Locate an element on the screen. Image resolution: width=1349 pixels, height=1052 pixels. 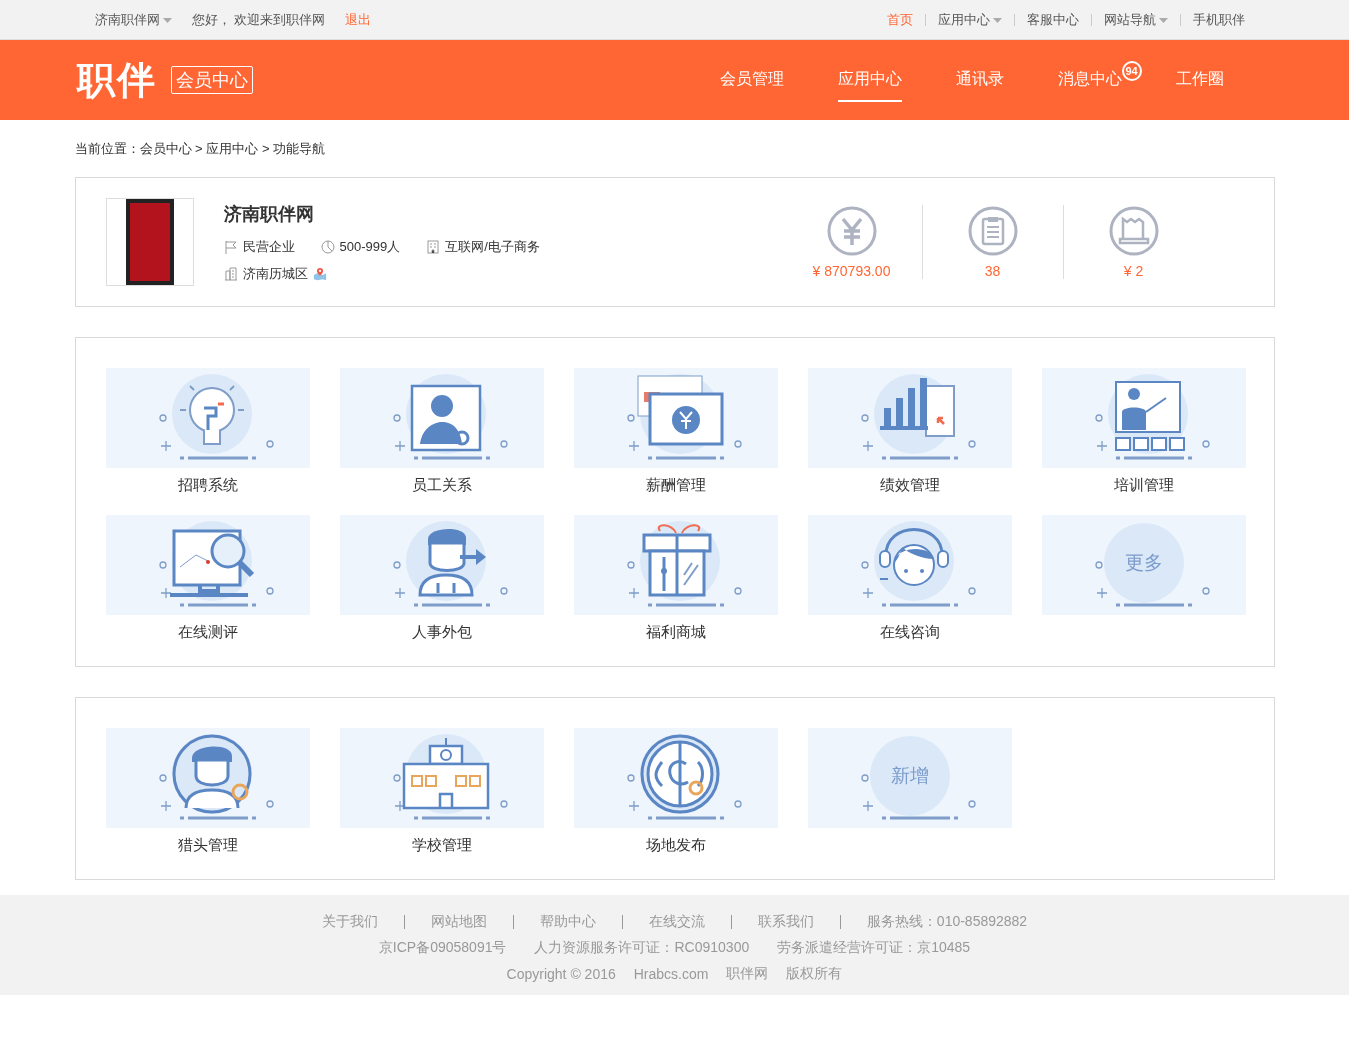
footer-link: 关于我们 is located at coordinates (349, 922).